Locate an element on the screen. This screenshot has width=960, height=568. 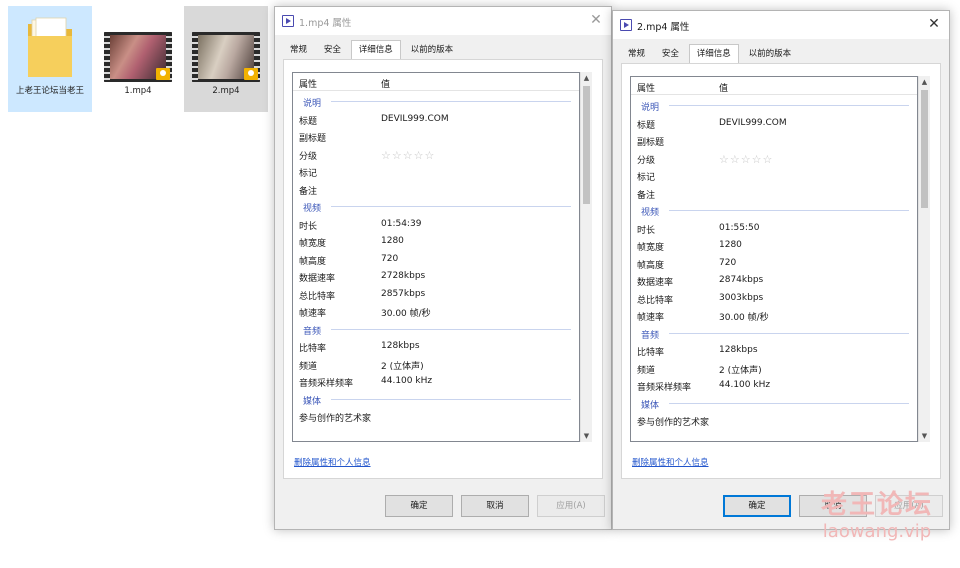
watermark-url: laowang.vip is located at coordinates (877, 531).